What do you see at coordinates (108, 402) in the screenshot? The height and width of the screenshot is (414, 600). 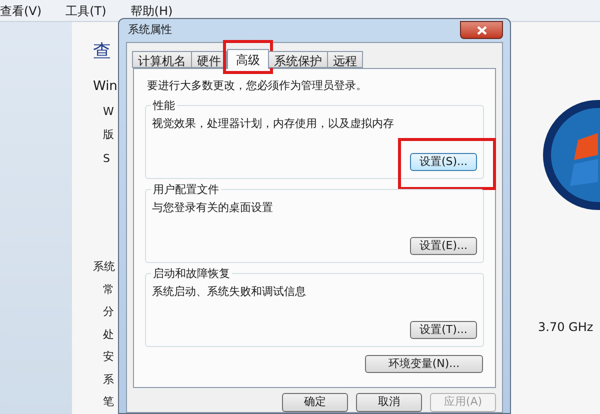 I see `label-text: 笔` at bounding box center [108, 402].